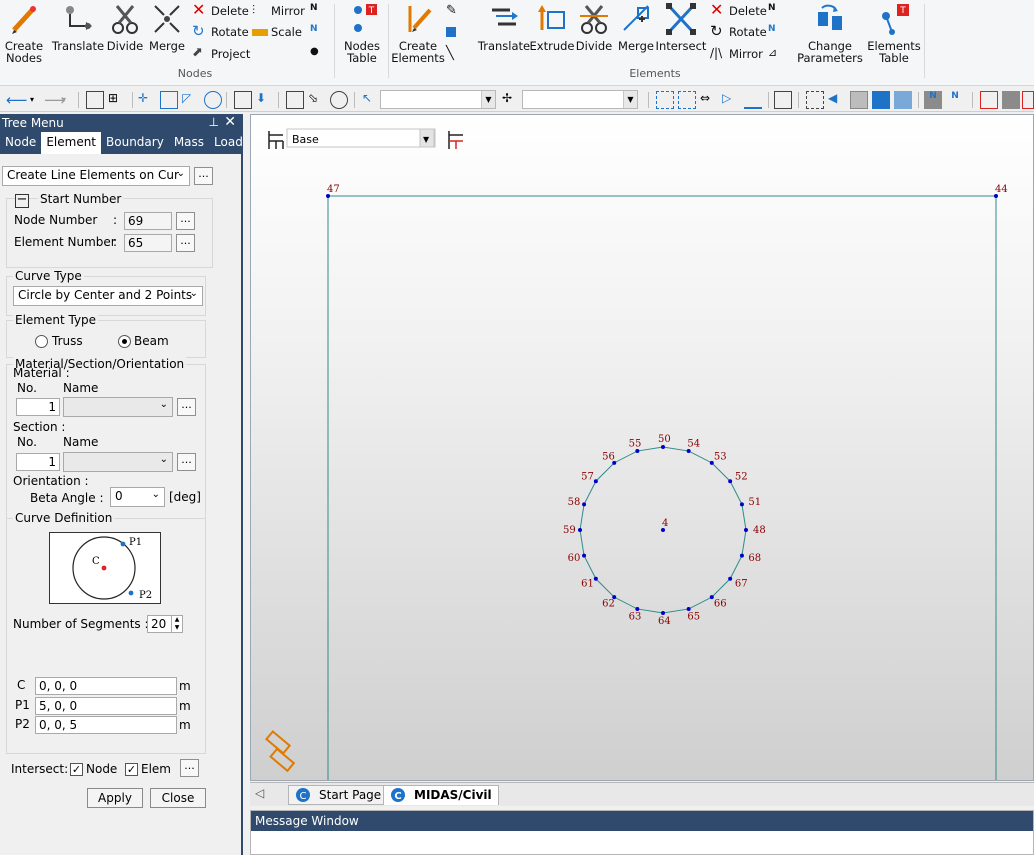 The width and height of the screenshot is (1034, 855). Describe the element at coordinates (438, 99) in the screenshot. I see `selection-filter-combo: ▼` at that location.